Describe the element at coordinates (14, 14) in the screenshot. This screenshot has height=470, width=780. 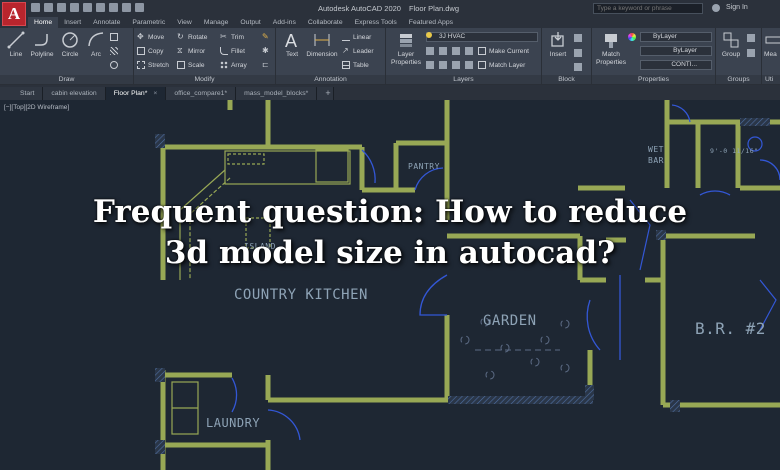
I see `application-menu-button: A` at that location.